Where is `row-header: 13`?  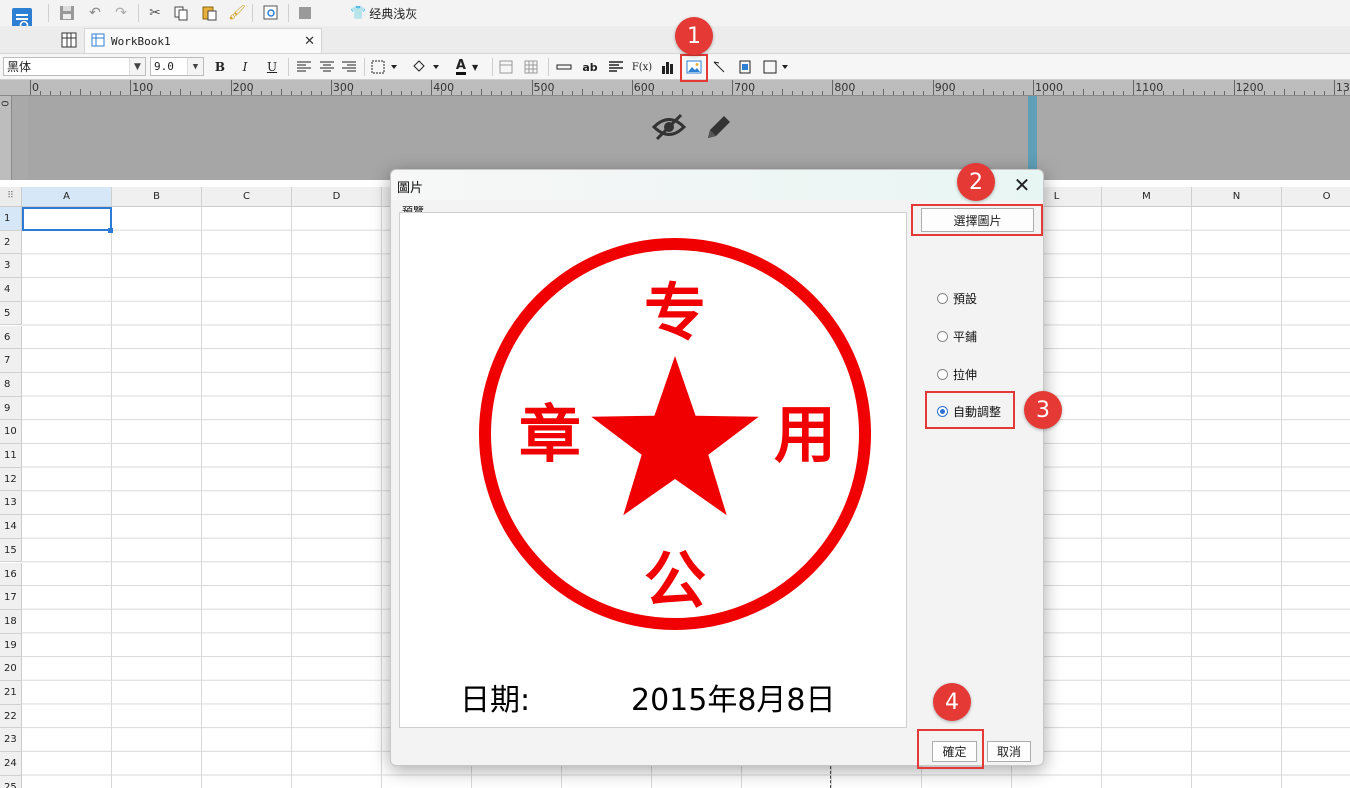 row-header: 13 is located at coordinates (11, 503).